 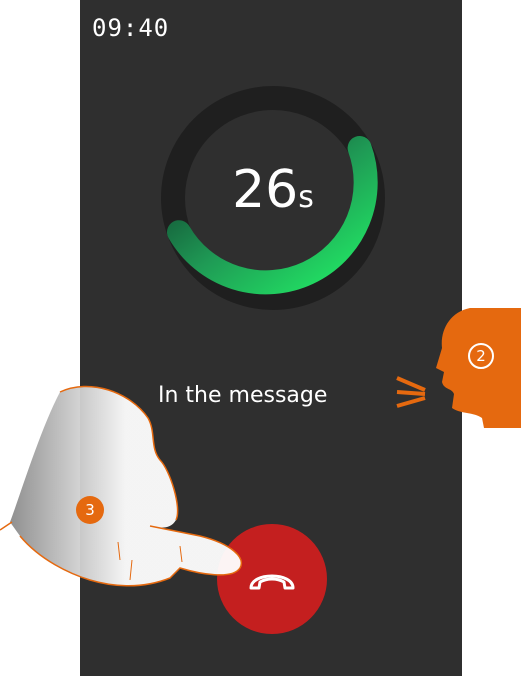 What do you see at coordinates (90, 510) in the screenshot?
I see `step-badge-tap: 3` at bounding box center [90, 510].